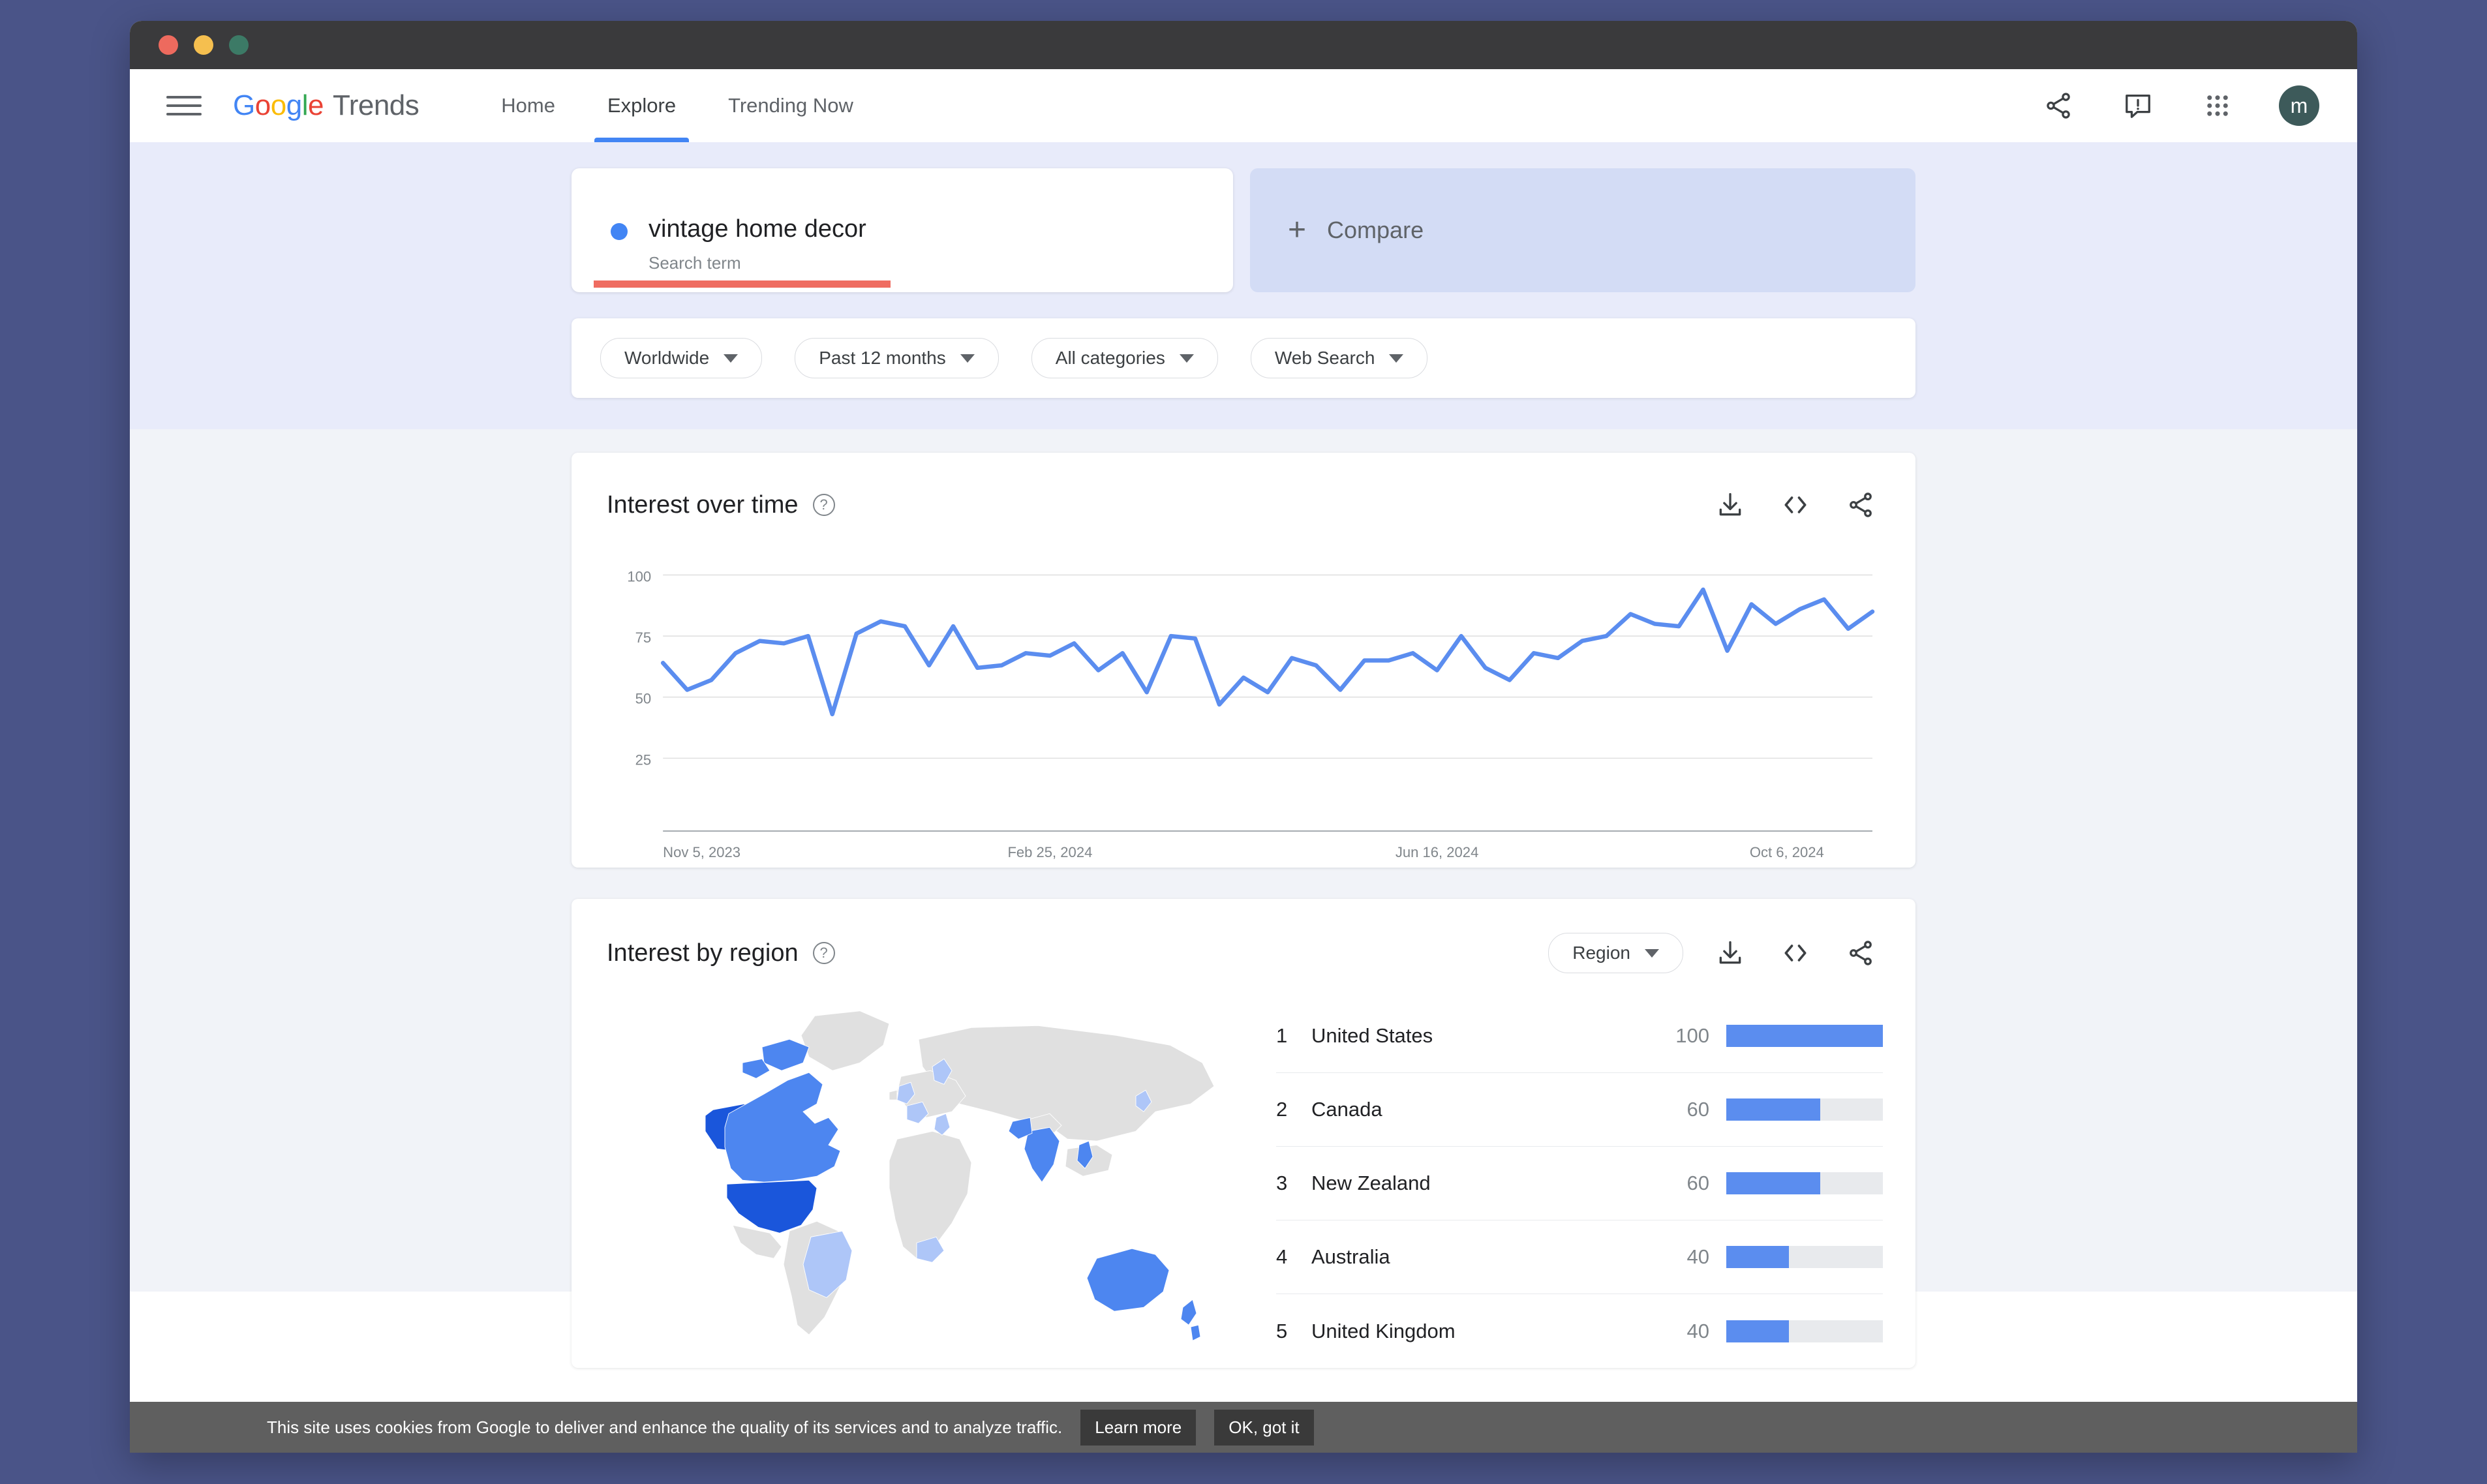 This screenshot has height=1484, width=2487. What do you see at coordinates (902, 230) in the screenshot?
I see `search-term-card: vintage home decor Search term` at bounding box center [902, 230].